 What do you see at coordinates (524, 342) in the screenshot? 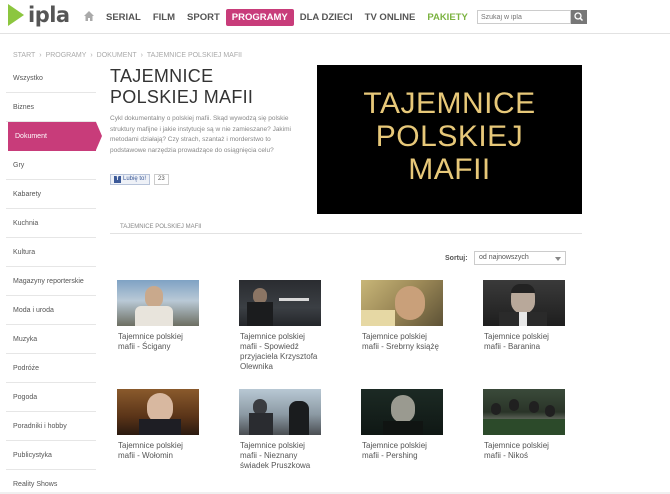
I see `video-title: Tajemnice polskiej mafii - Baranina` at bounding box center [524, 342].